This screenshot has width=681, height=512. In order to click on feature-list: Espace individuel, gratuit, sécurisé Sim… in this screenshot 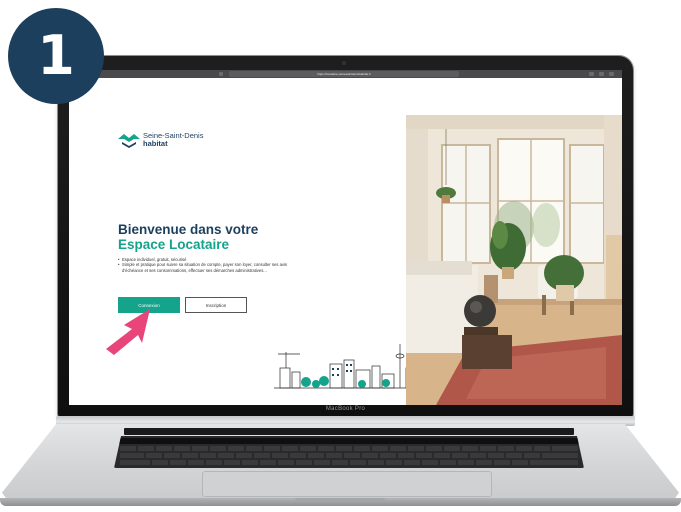, I will do `click(210, 265)`.